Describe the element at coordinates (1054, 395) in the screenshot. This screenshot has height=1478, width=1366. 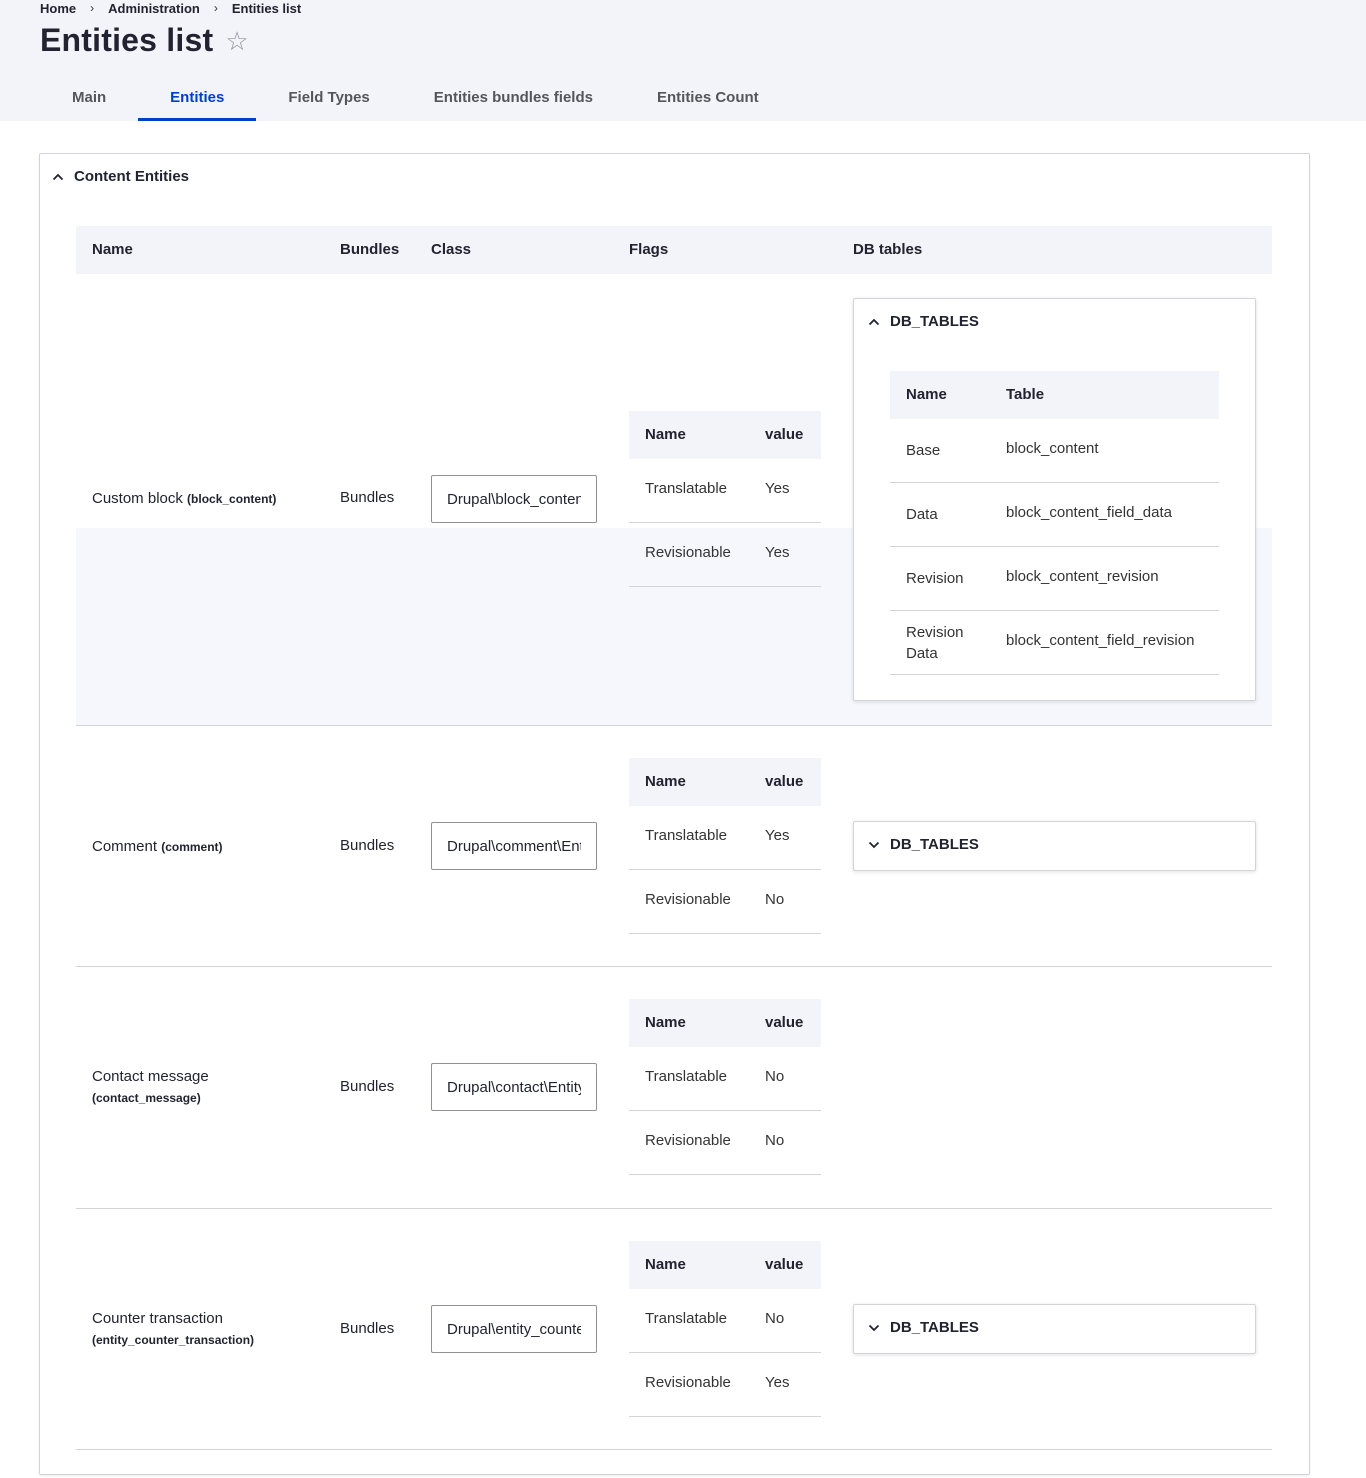
I see `db-tables-header: Name Table` at that location.